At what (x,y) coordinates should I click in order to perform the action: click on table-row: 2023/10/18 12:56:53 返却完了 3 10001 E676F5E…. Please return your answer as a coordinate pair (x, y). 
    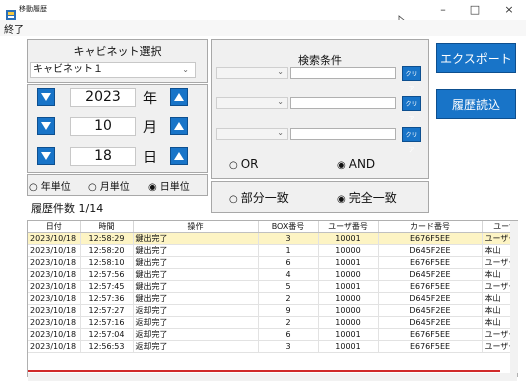
    Looking at the image, I should click on (272, 346).